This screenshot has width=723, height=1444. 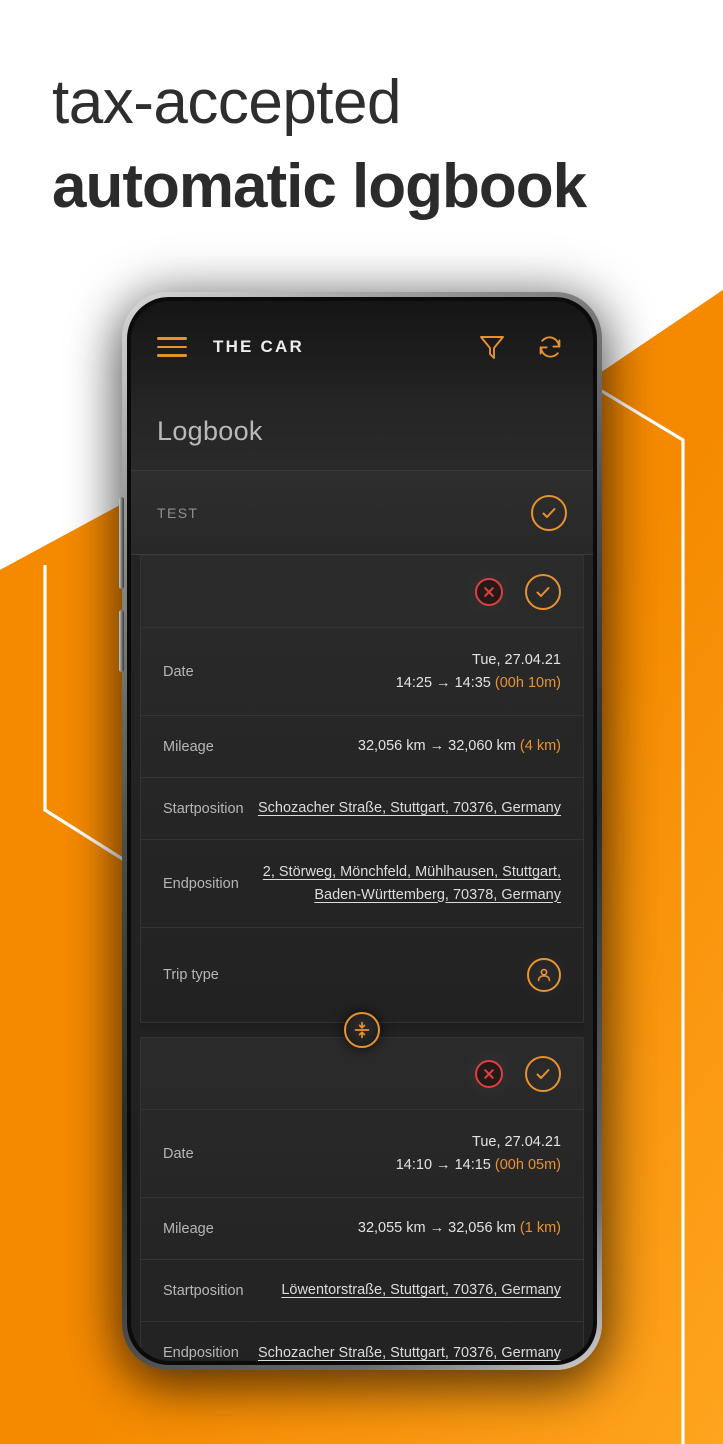 What do you see at coordinates (549, 512) in the screenshot?
I see `group-accept-all-button` at bounding box center [549, 512].